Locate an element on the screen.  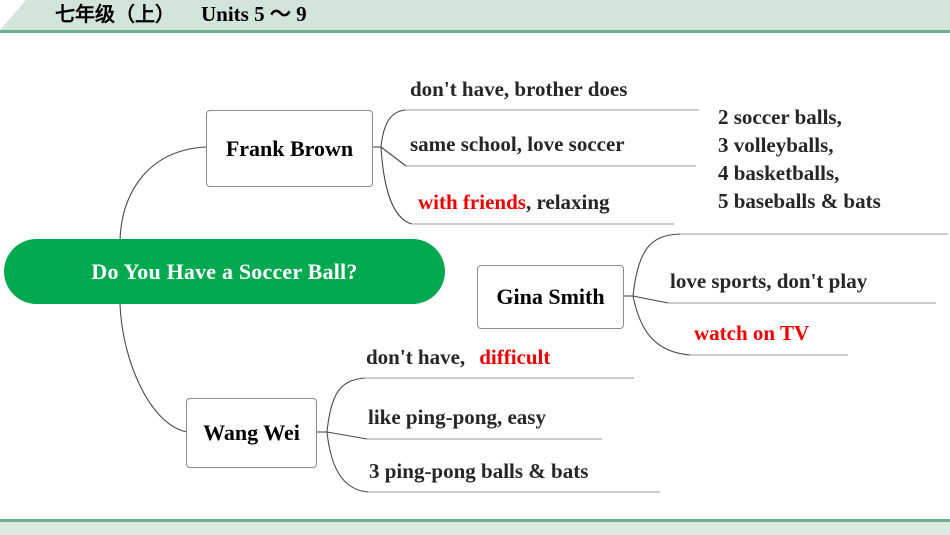
leaf-gina-2-text: love sports, don't play is located at coordinates (769, 281).